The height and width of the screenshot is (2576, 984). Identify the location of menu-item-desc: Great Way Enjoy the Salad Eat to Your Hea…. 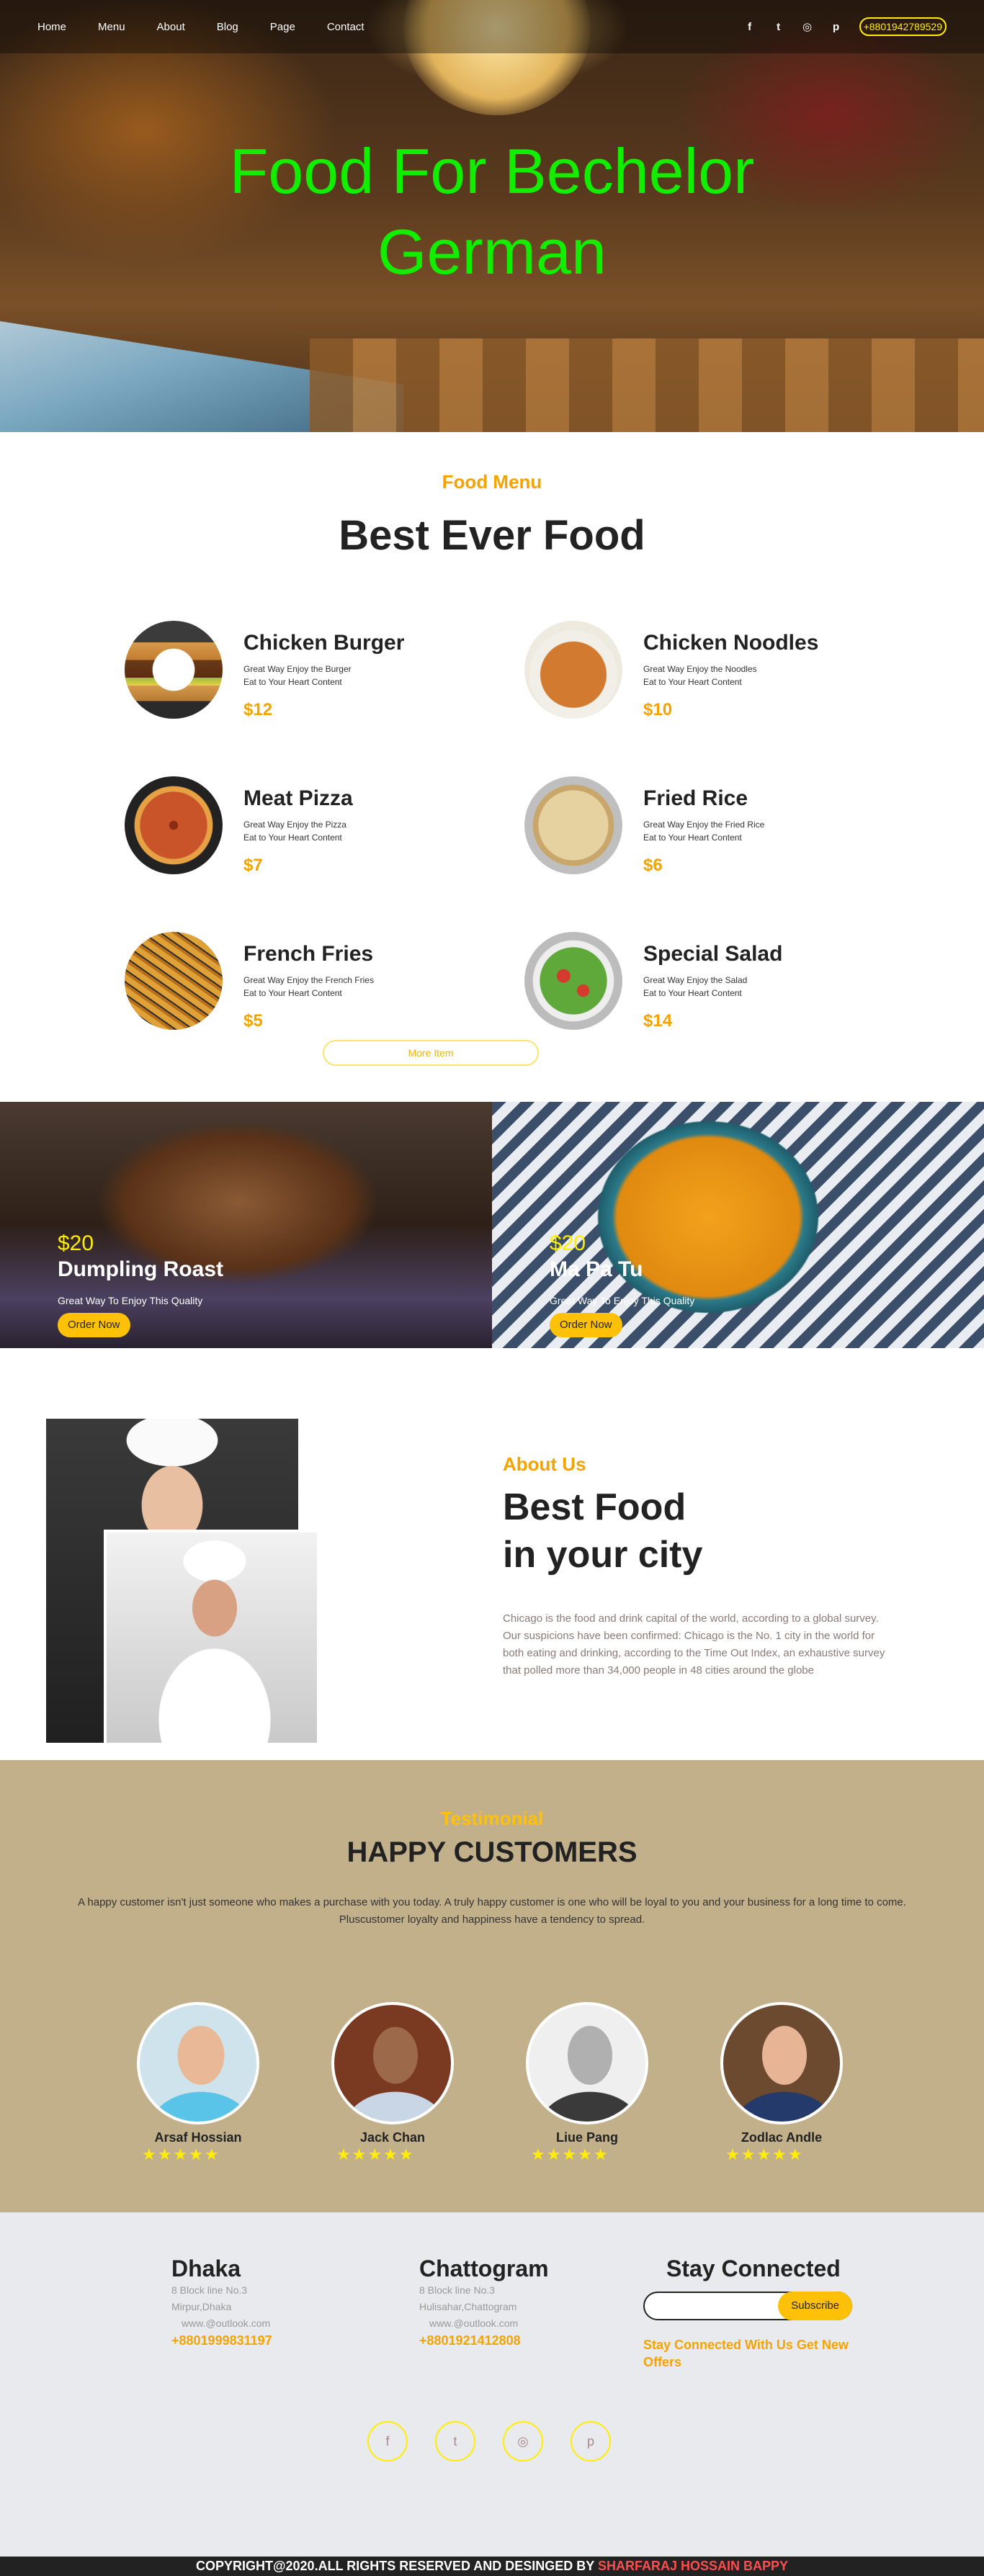
(695, 986).